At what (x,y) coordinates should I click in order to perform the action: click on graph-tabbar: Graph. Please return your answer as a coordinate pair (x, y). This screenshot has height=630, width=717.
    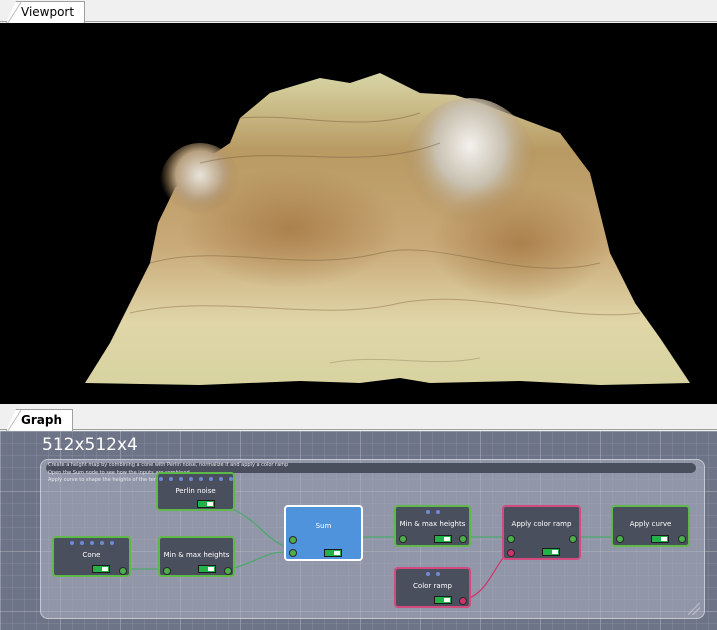
    Looking at the image, I should click on (358, 419).